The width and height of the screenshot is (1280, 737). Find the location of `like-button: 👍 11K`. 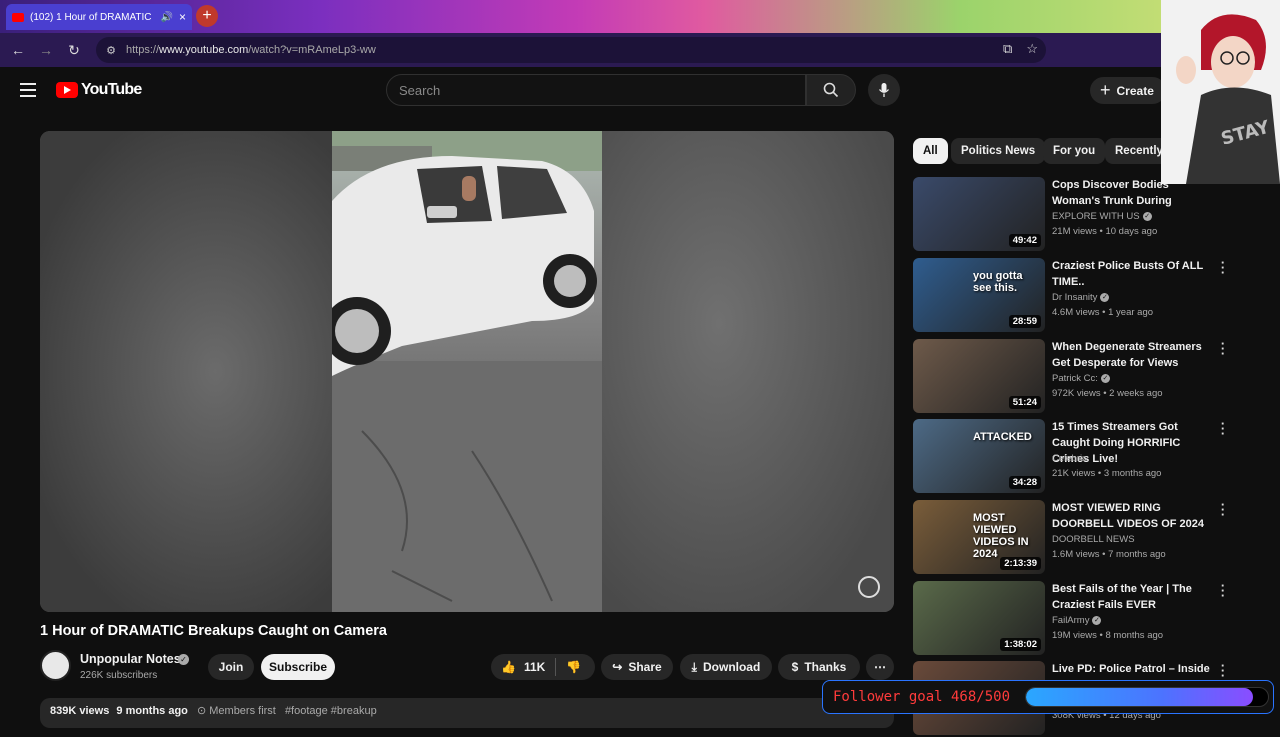

like-button: 👍 11K is located at coordinates (523, 667).